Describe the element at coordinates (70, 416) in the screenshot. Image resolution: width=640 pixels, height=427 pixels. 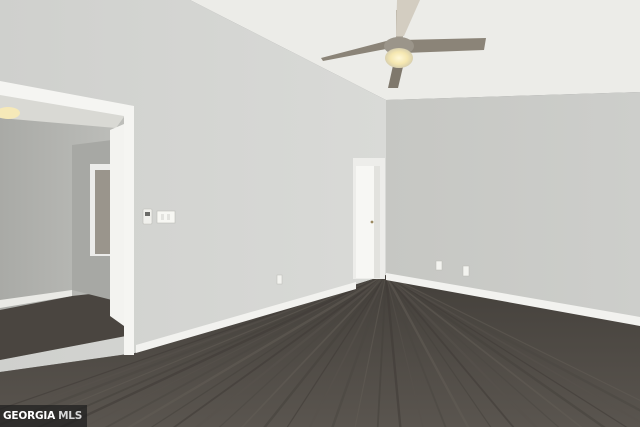
I see `watermark-mls: MLS` at that location.